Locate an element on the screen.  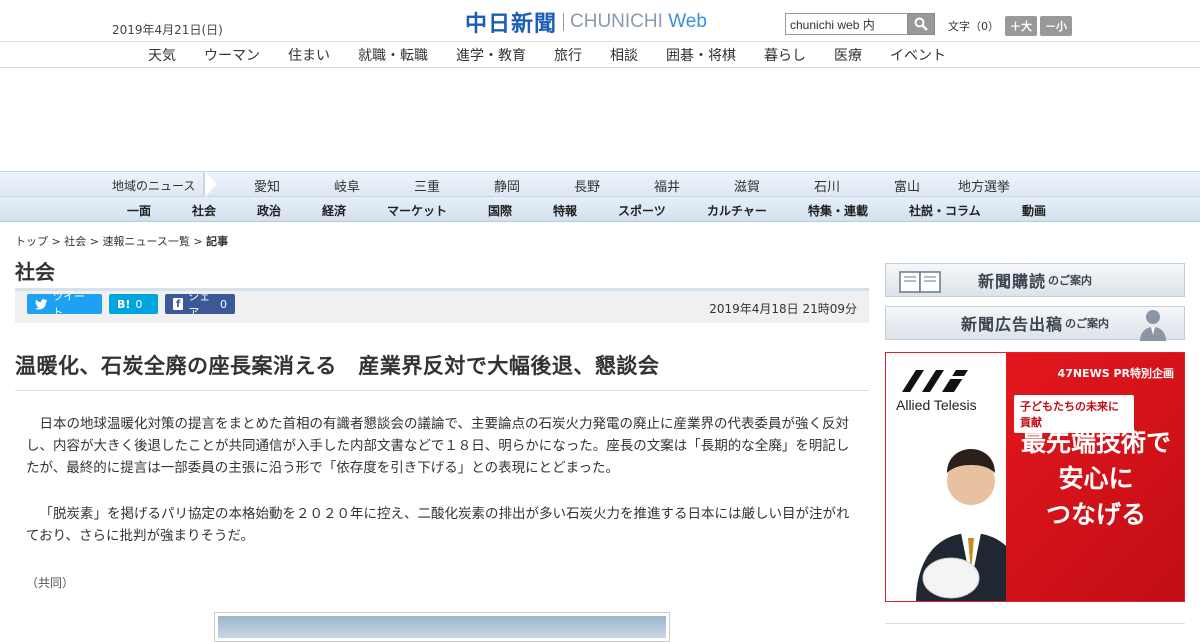
hatena-count: 0 is located at coordinates (139, 304).